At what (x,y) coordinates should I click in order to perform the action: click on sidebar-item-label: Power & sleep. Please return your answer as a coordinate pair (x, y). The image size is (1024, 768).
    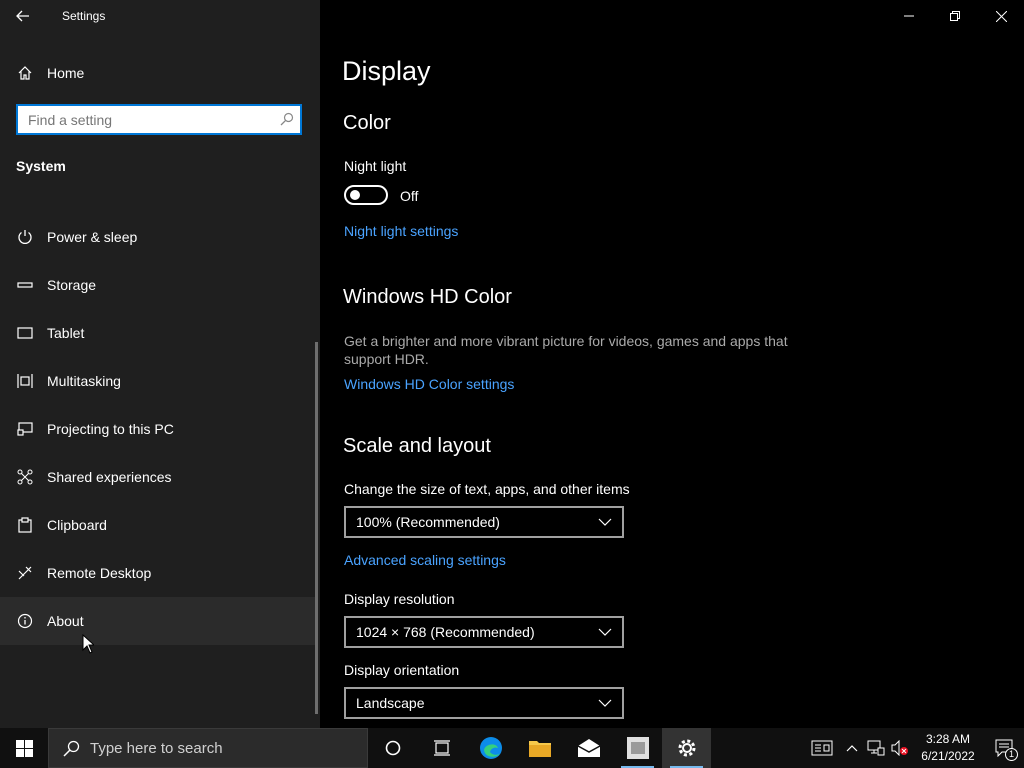
    Looking at the image, I should click on (92, 237).